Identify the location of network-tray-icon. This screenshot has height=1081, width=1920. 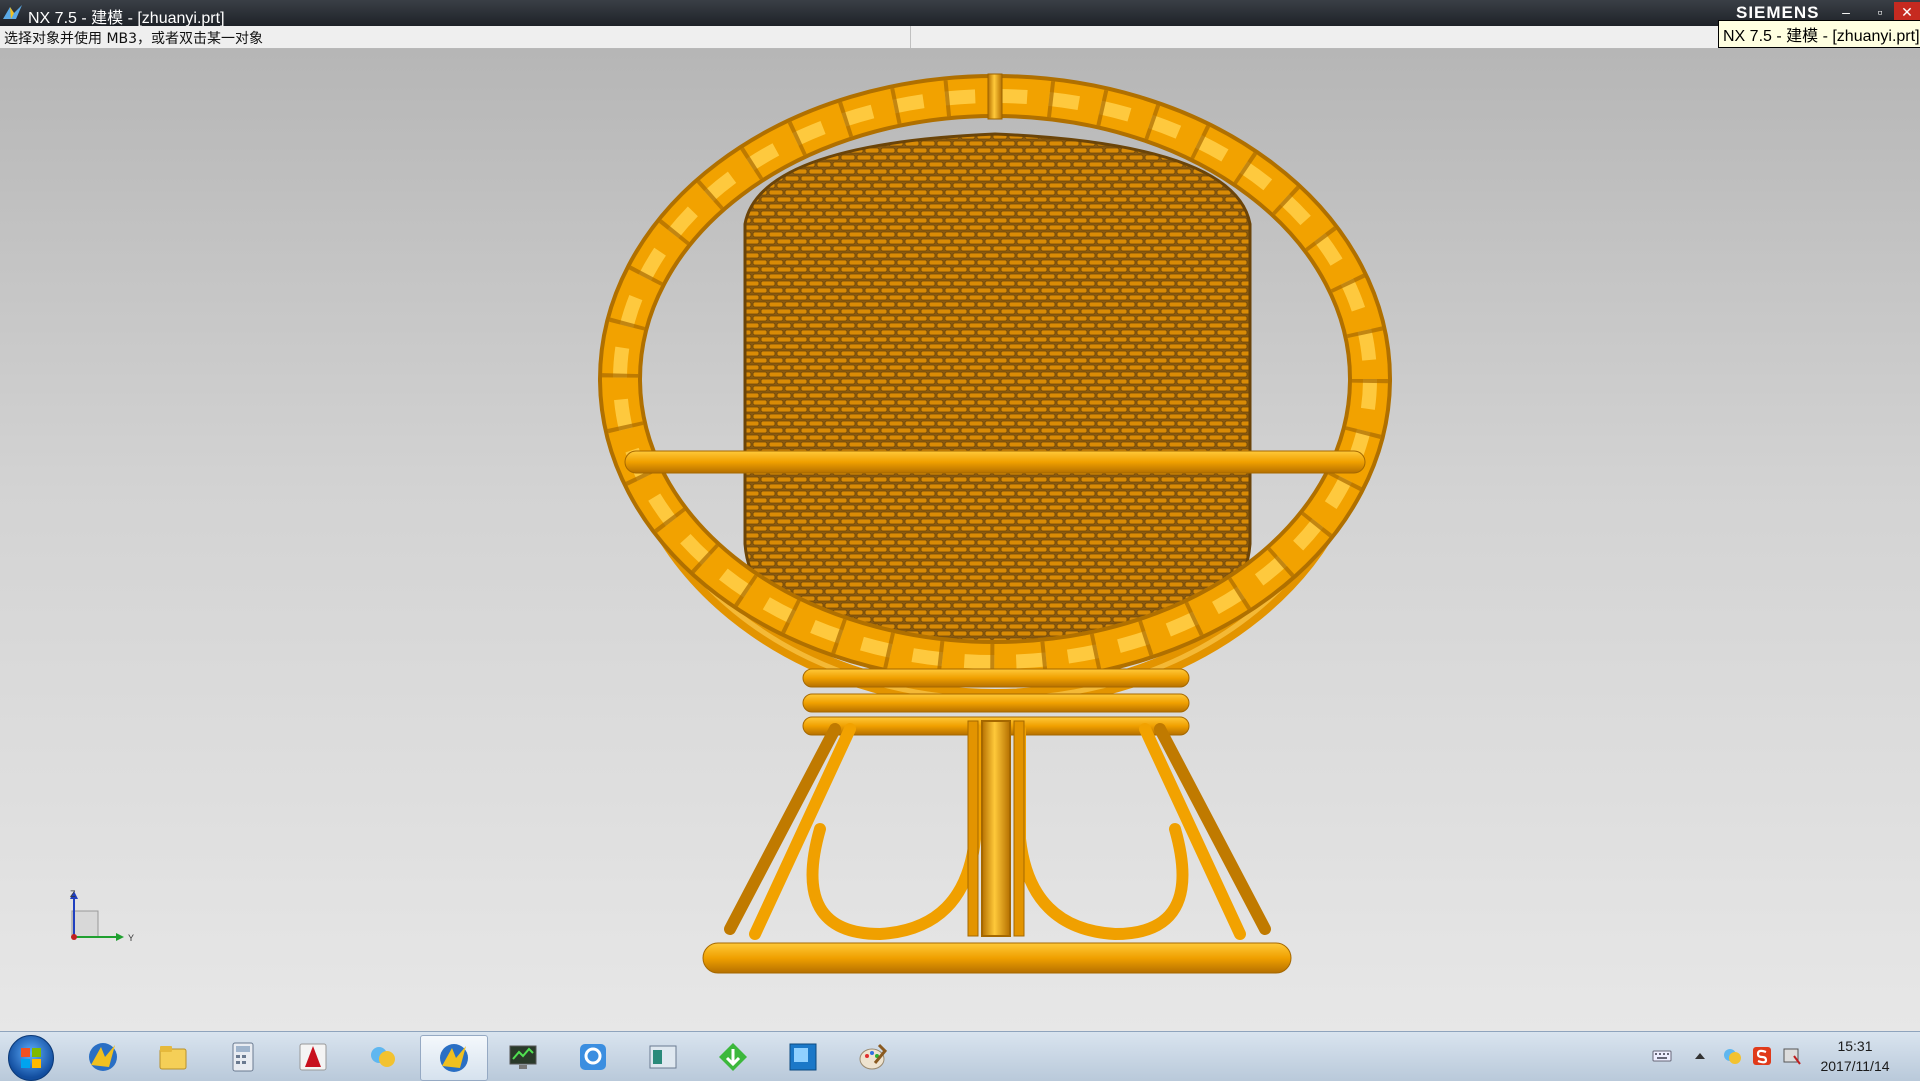
(1732, 1056).